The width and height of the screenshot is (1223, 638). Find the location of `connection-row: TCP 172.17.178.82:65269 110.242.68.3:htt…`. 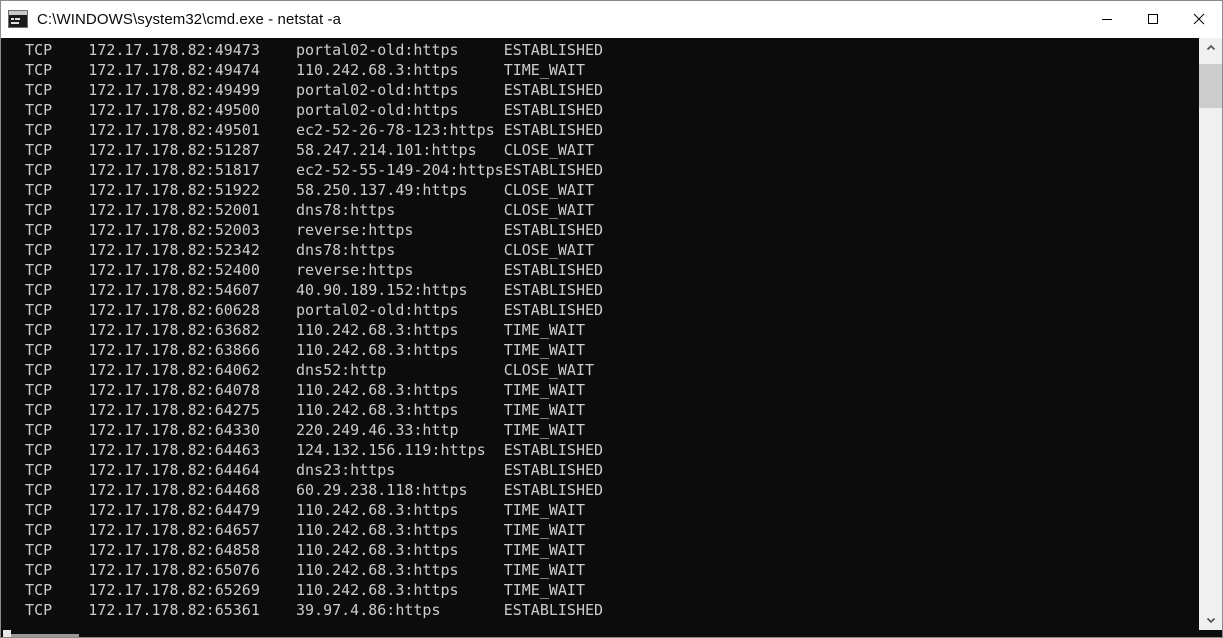

connection-row: TCP 172.17.178.82:65269 110.242.68.3:htt… is located at coordinates (296, 590).